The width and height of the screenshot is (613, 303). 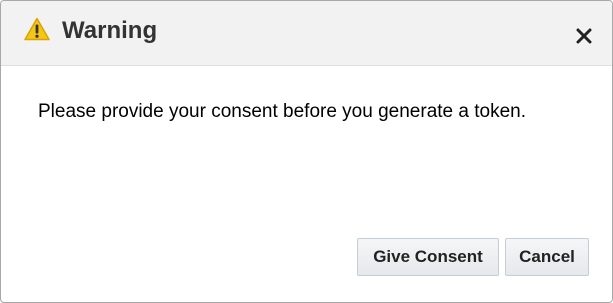 What do you see at coordinates (37, 29) in the screenshot?
I see `warning-icon` at bounding box center [37, 29].